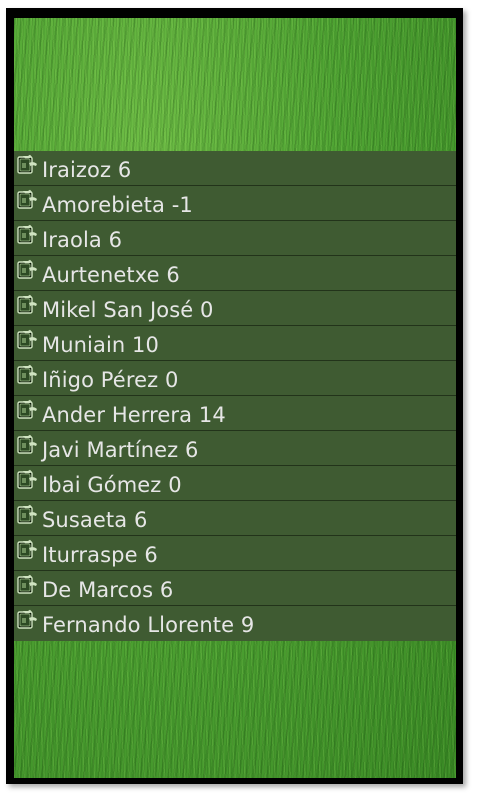  Describe the element at coordinates (235, 448) in the screenshot. I see `list-item: Javi Martínez 6` at that location.